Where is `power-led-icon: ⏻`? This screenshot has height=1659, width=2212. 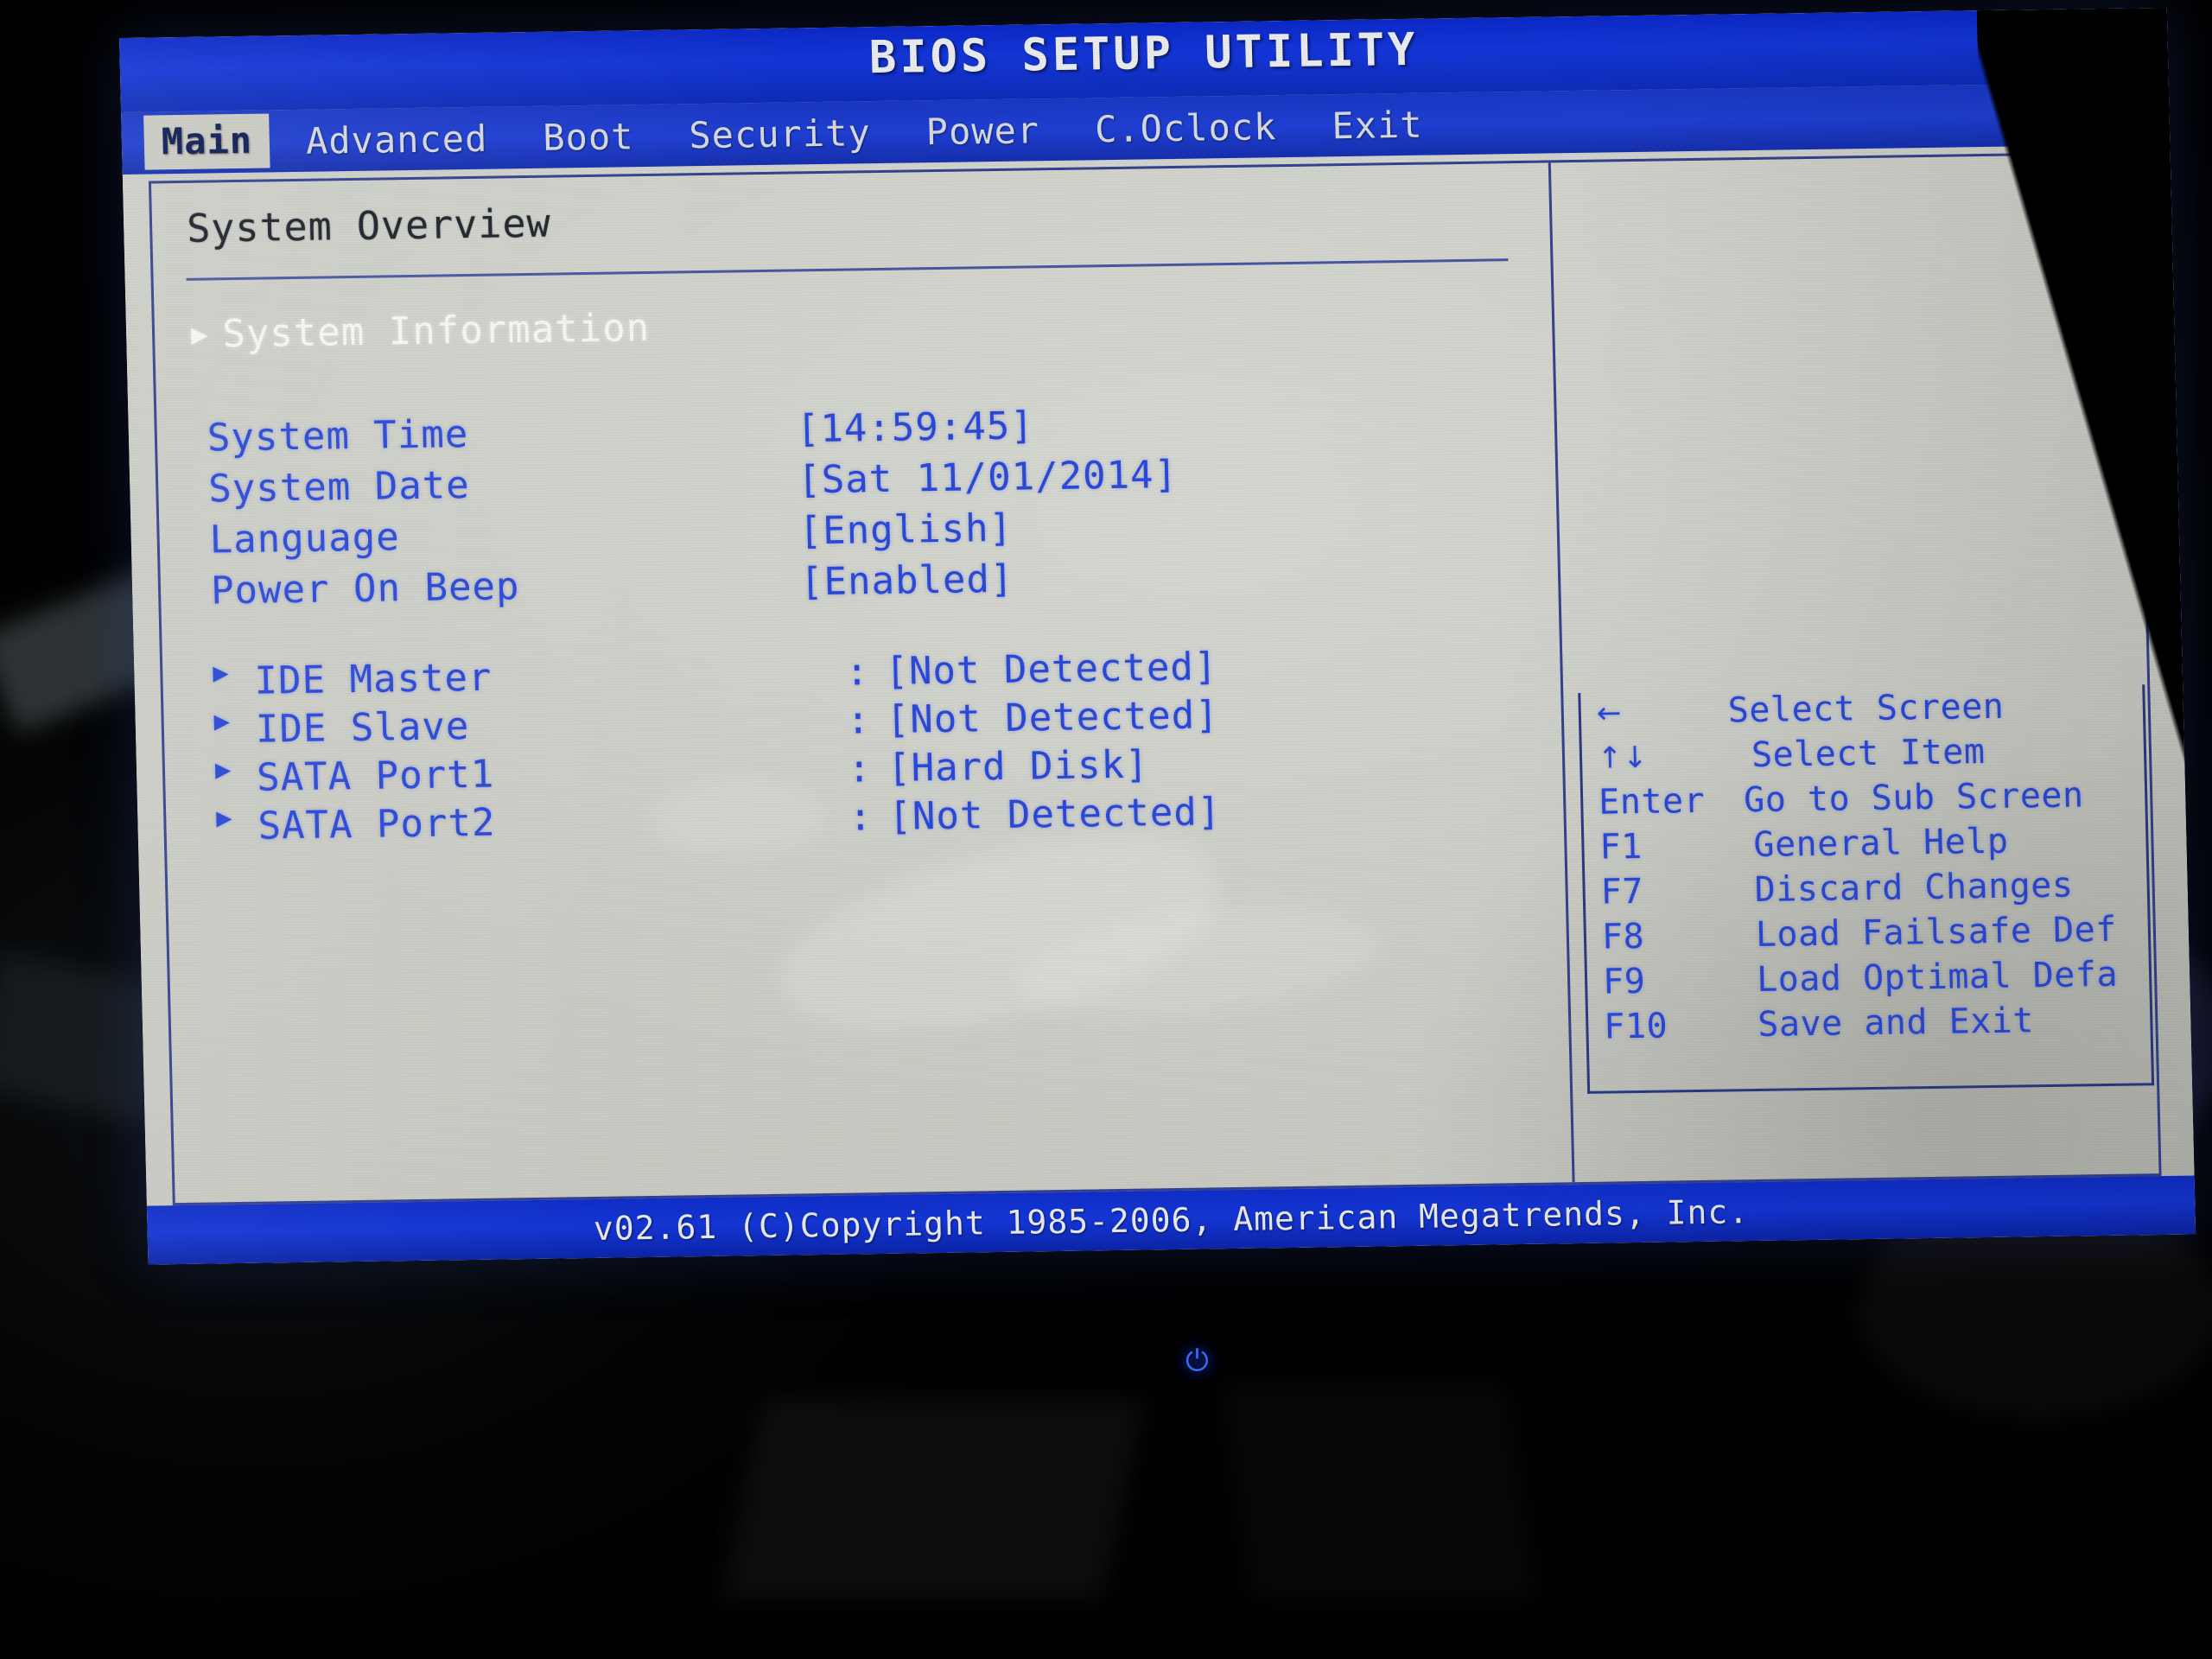 power-led-icon: ⏻ is located at coordinates (1197, 1361).